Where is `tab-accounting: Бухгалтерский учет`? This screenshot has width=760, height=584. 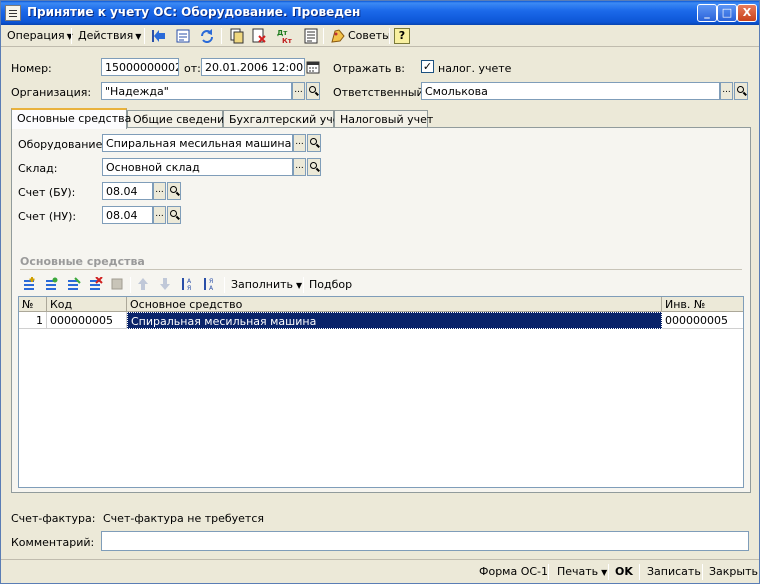 tab-accounting: Бухгалтерский учет is located at coordinates (284, 119).